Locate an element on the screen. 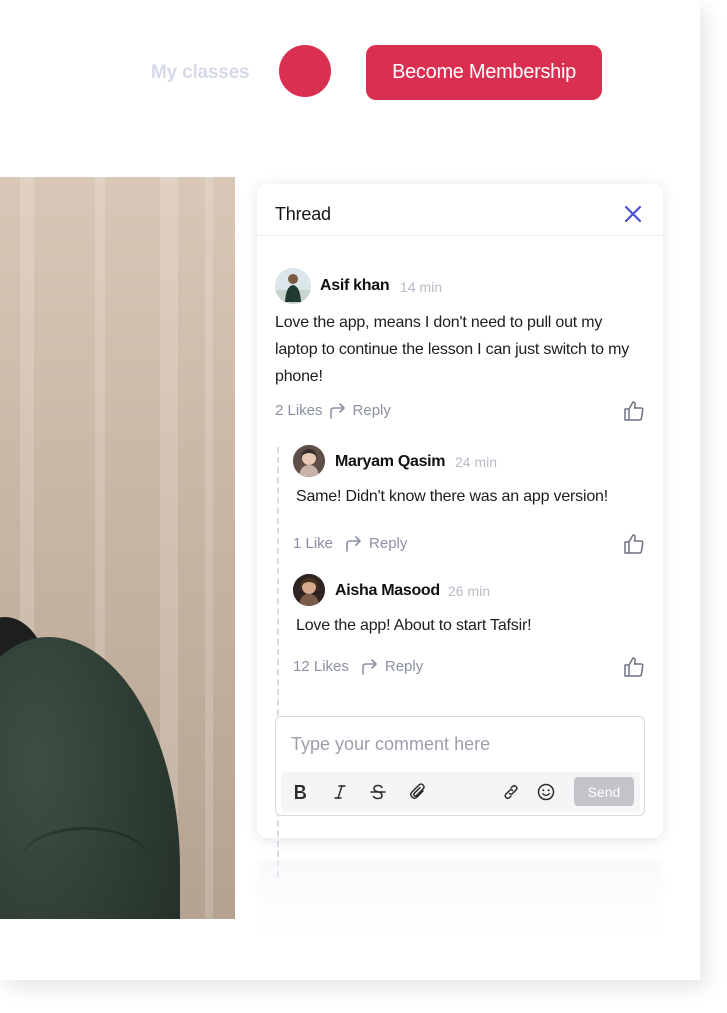  reply-author: Aisha Masood is located at coordinates (387, 591).